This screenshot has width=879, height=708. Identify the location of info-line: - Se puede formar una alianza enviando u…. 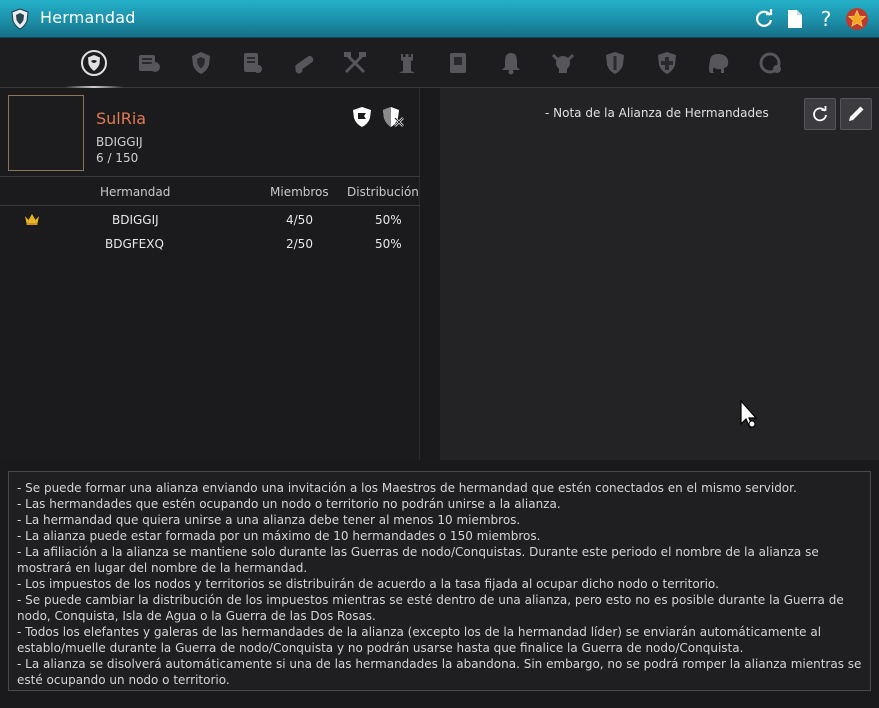
(407, 488).